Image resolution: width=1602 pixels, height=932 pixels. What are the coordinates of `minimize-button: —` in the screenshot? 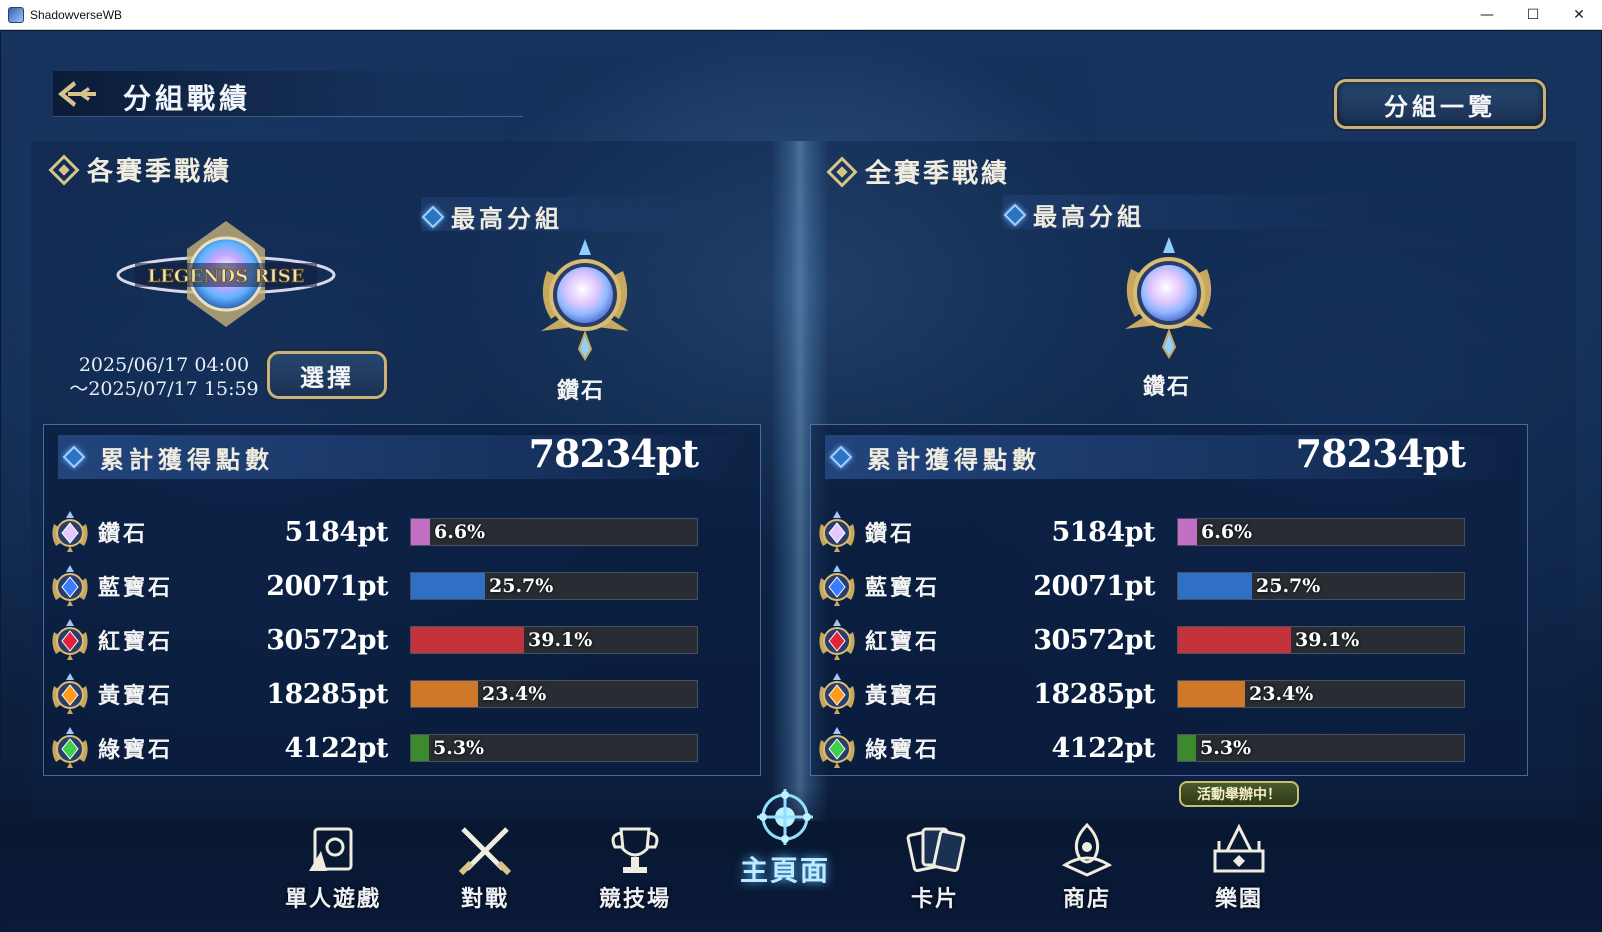 It's located at (1487, 15).